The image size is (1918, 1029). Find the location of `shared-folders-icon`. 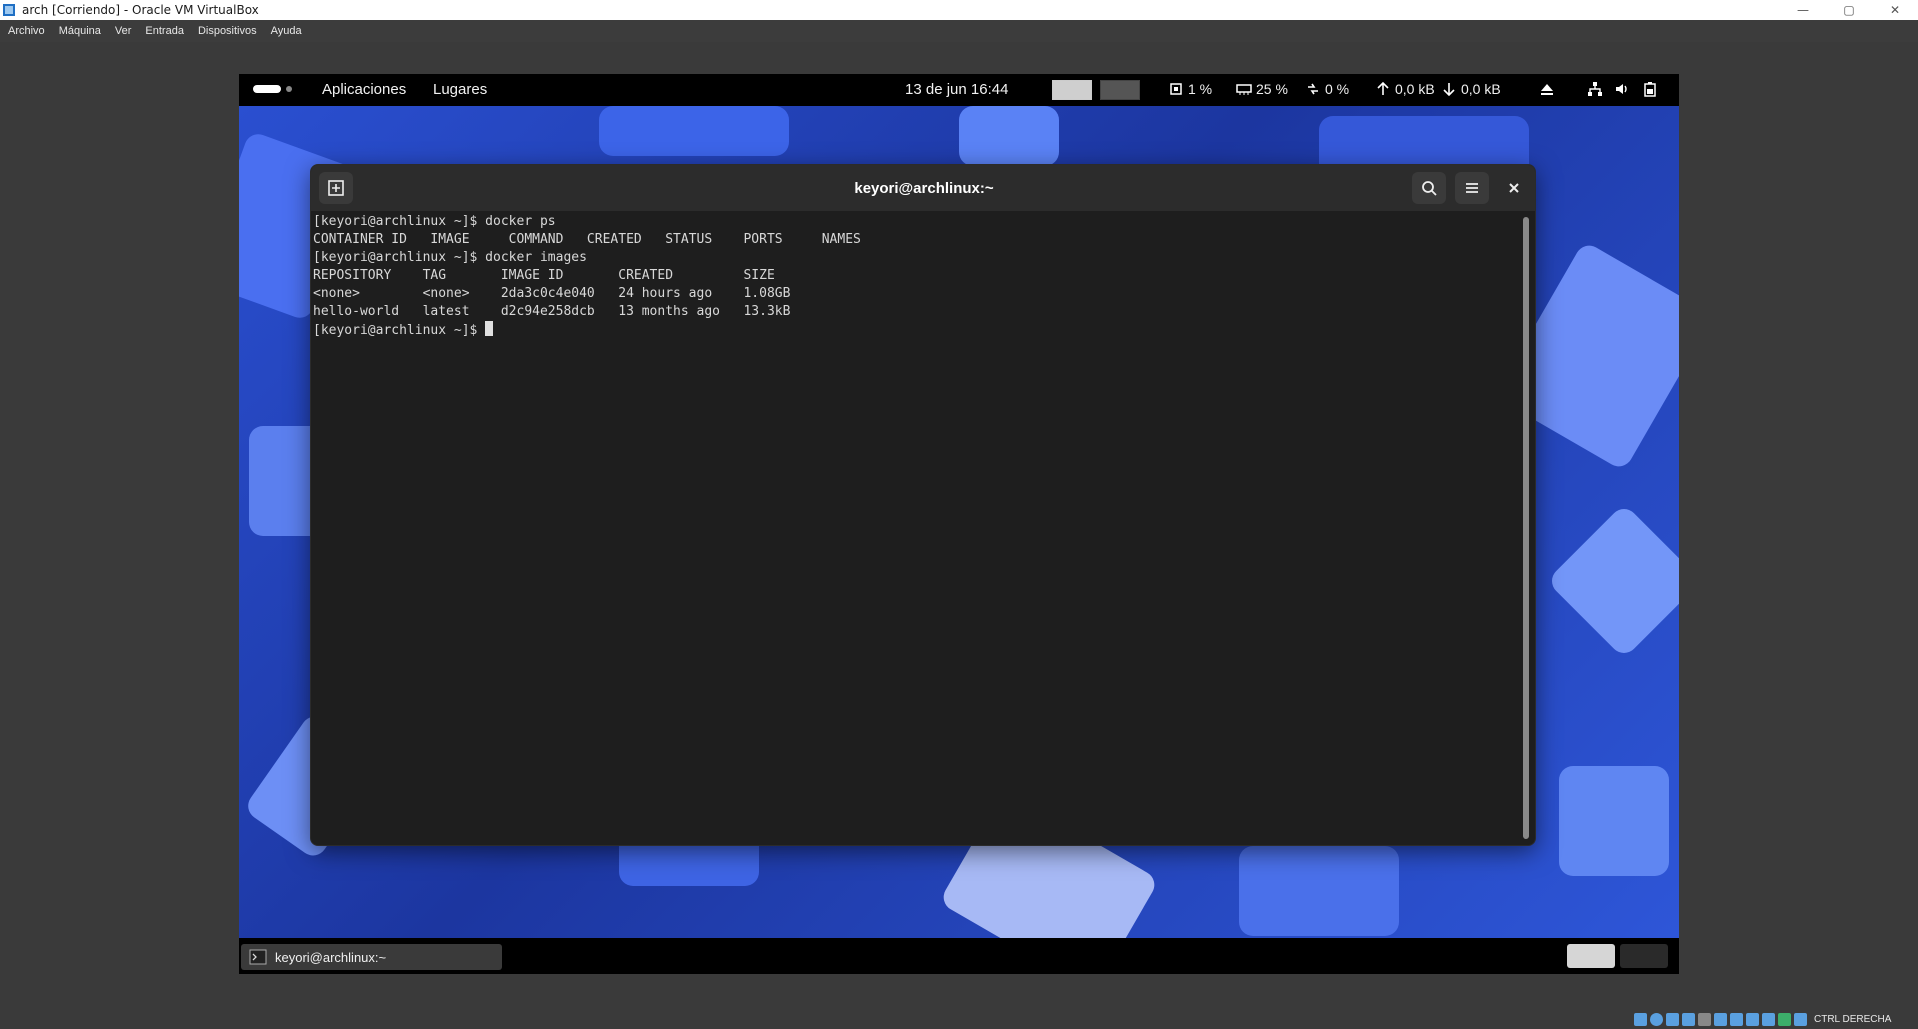

shared-folders-icon is located at coordinates (1720, 1019).